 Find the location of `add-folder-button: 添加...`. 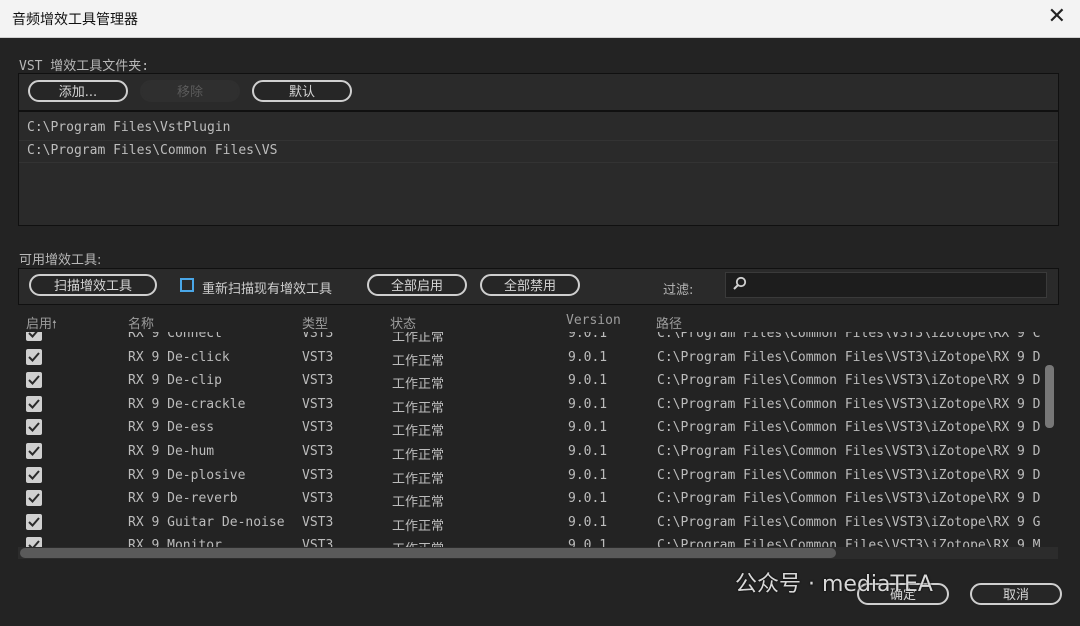

add-folder-button: 添加... is located at coordinates (78, 91).